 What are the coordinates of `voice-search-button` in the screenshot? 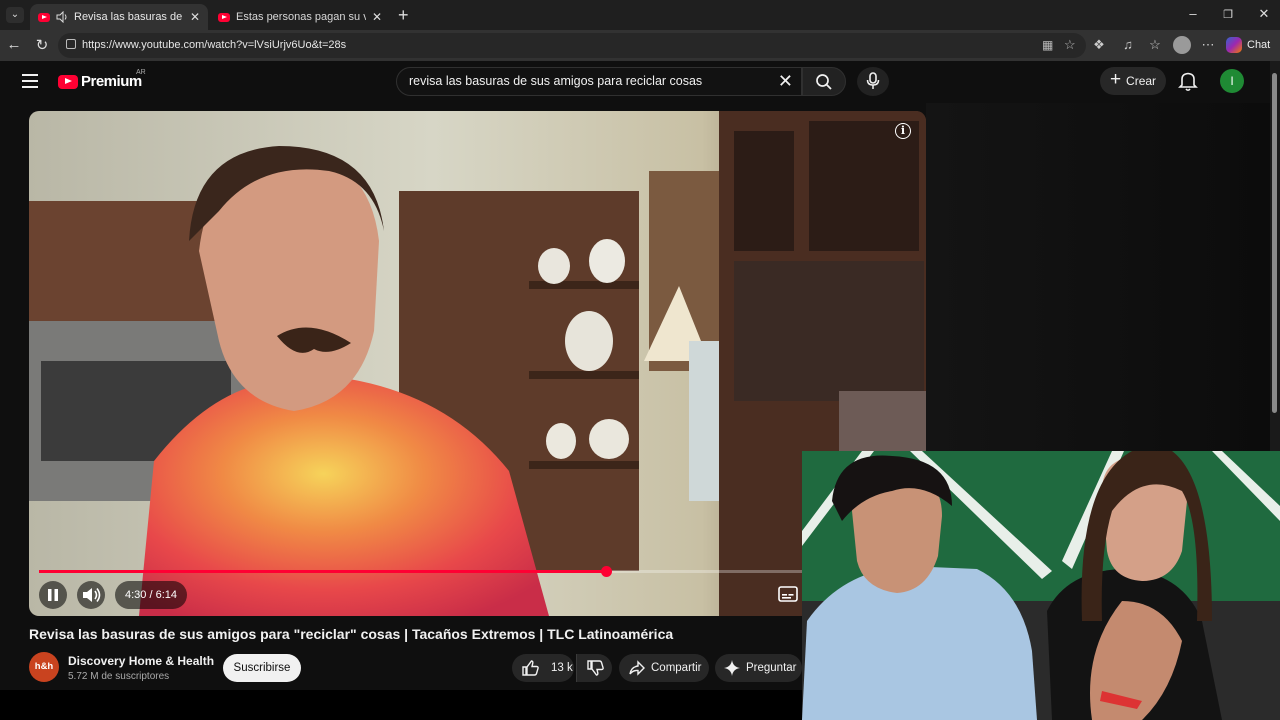 It's located at (873, 81).